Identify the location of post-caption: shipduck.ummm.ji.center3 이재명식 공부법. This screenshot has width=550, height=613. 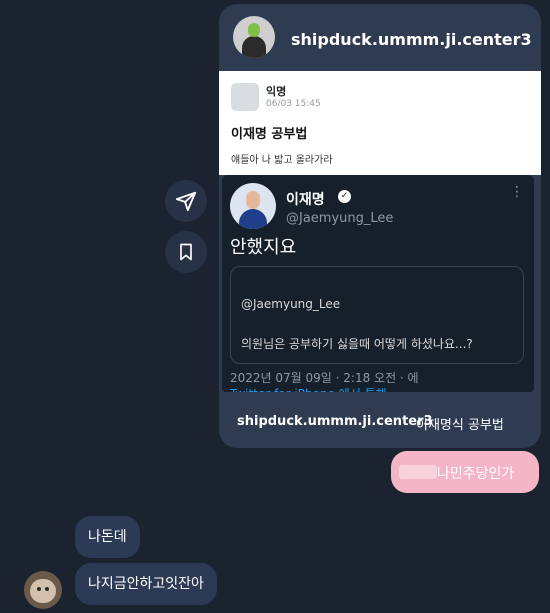
(380, 420).